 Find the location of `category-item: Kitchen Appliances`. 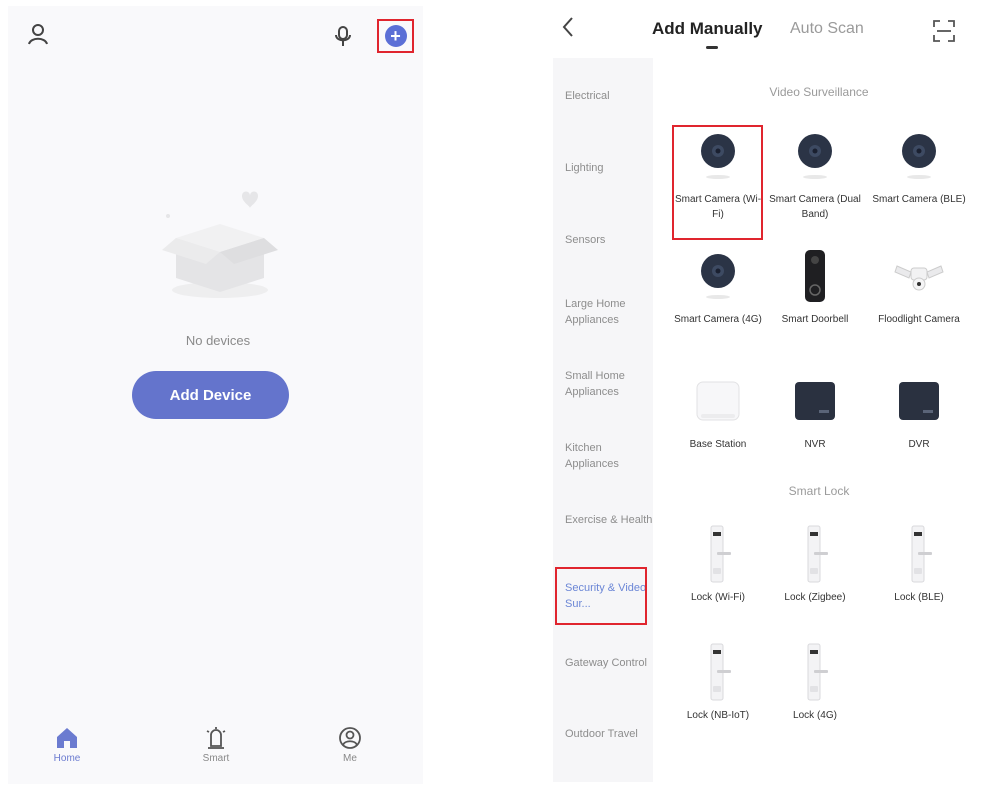

category-item: Kitchen Appliances is located at coordinates (603, 456).